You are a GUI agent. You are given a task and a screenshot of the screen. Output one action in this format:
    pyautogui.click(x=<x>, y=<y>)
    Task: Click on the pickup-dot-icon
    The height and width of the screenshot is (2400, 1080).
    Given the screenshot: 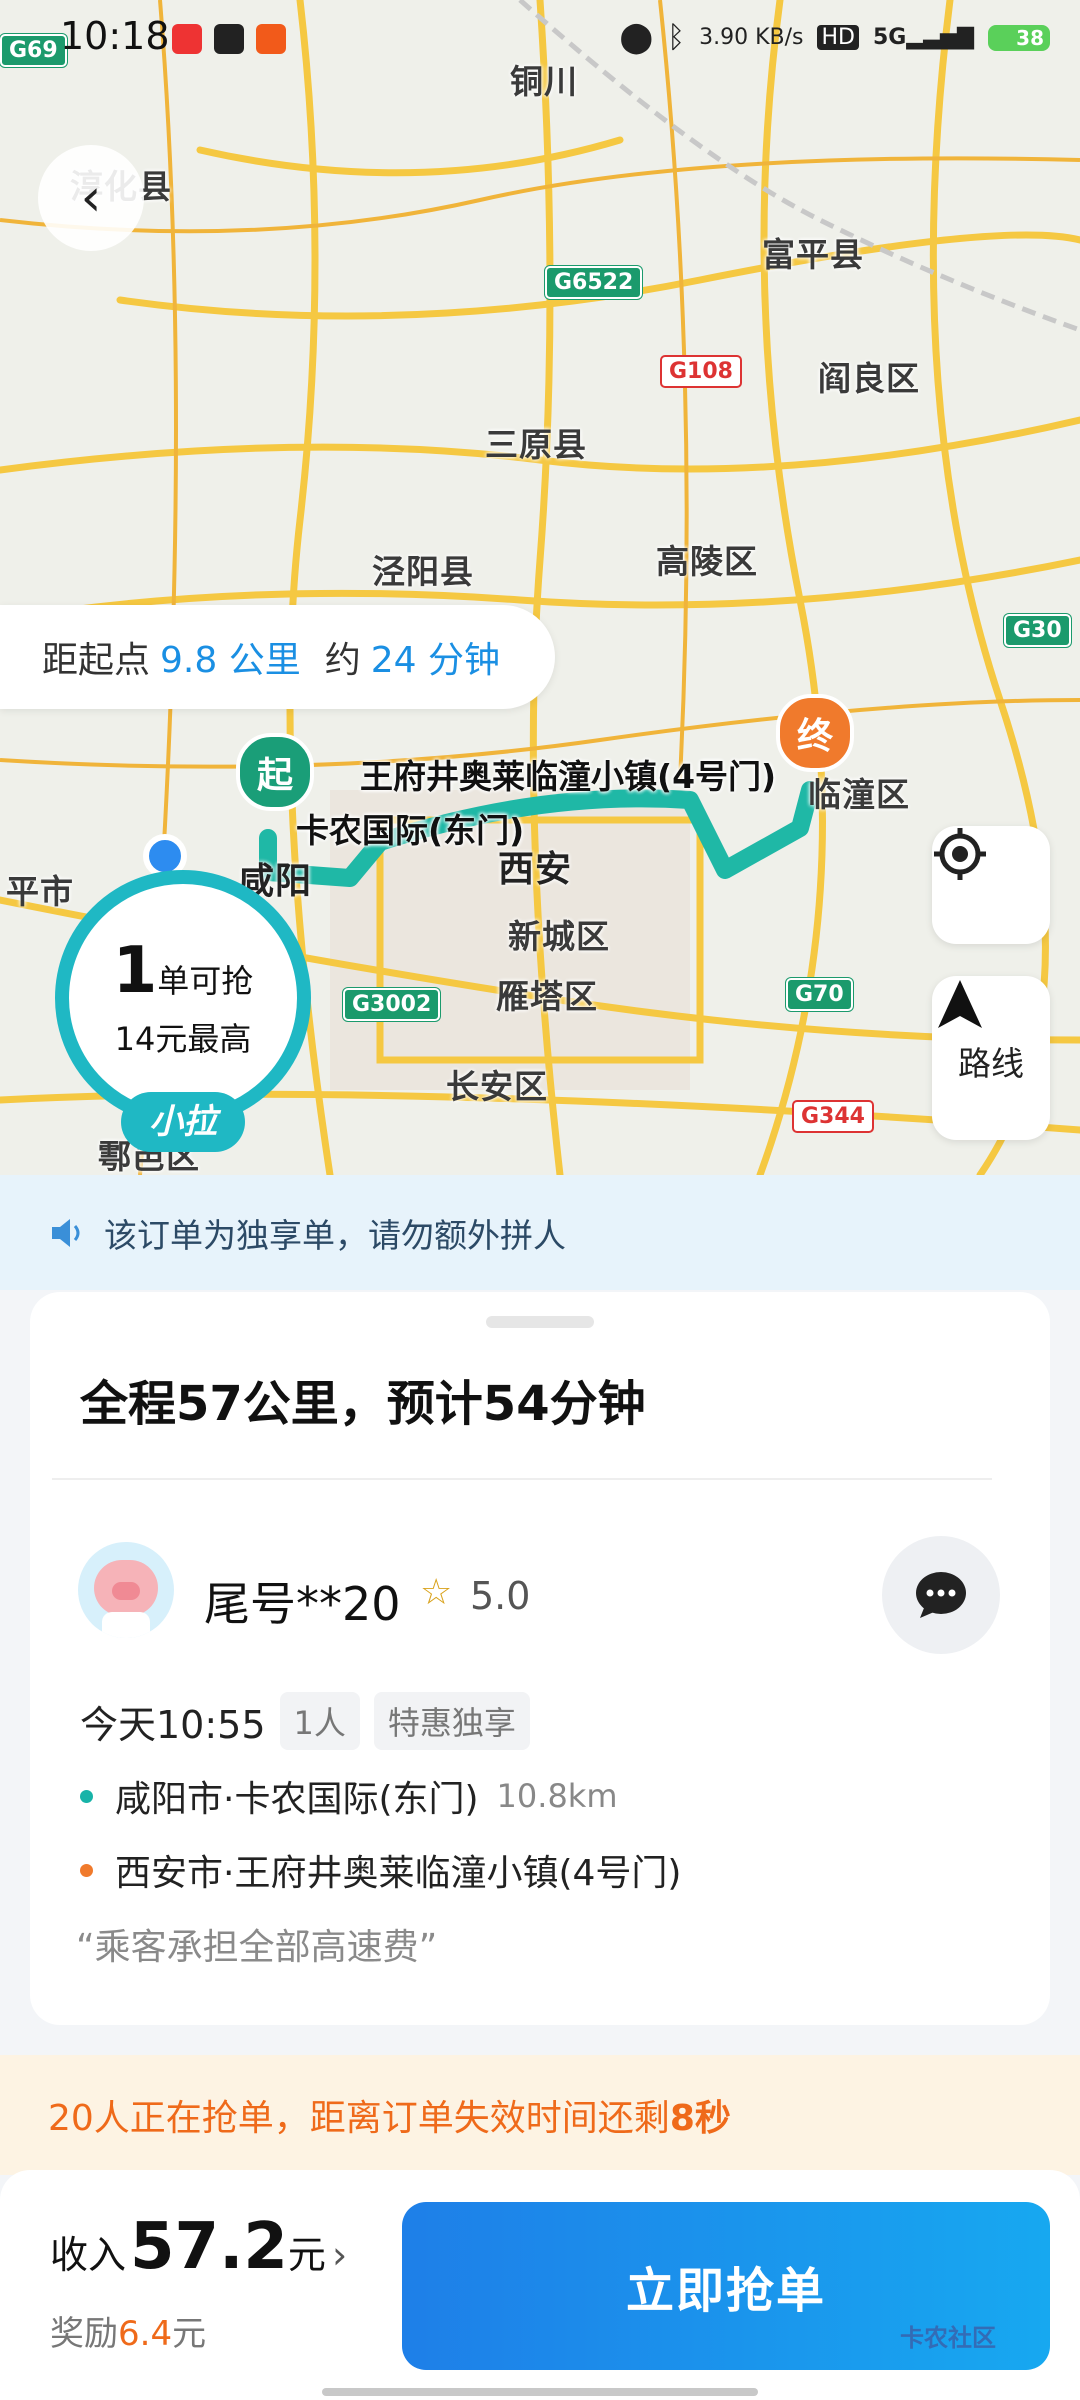 What is the action you would take?
    pyautogui.click(x=86, y=1796)
    